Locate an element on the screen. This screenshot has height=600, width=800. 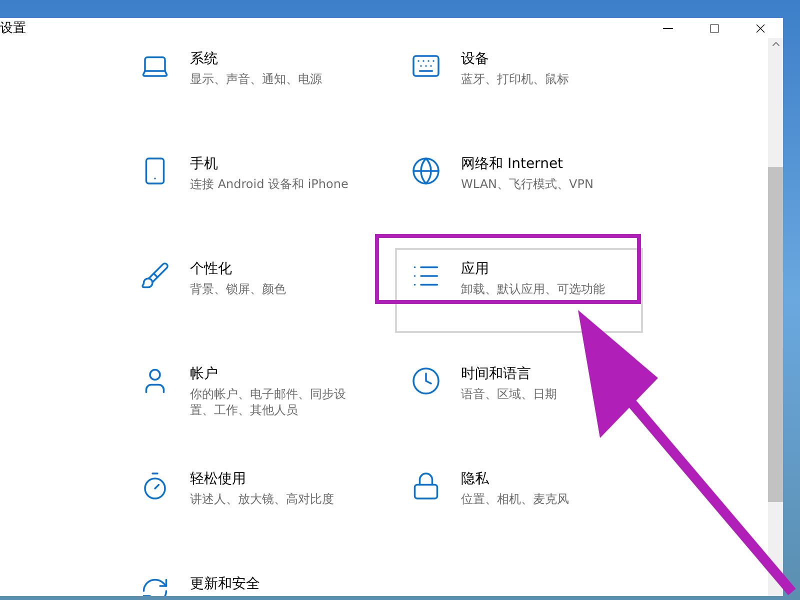
settings-tile: 系统 显示、声音、通知、电源 is located at coordinates (230, 80).